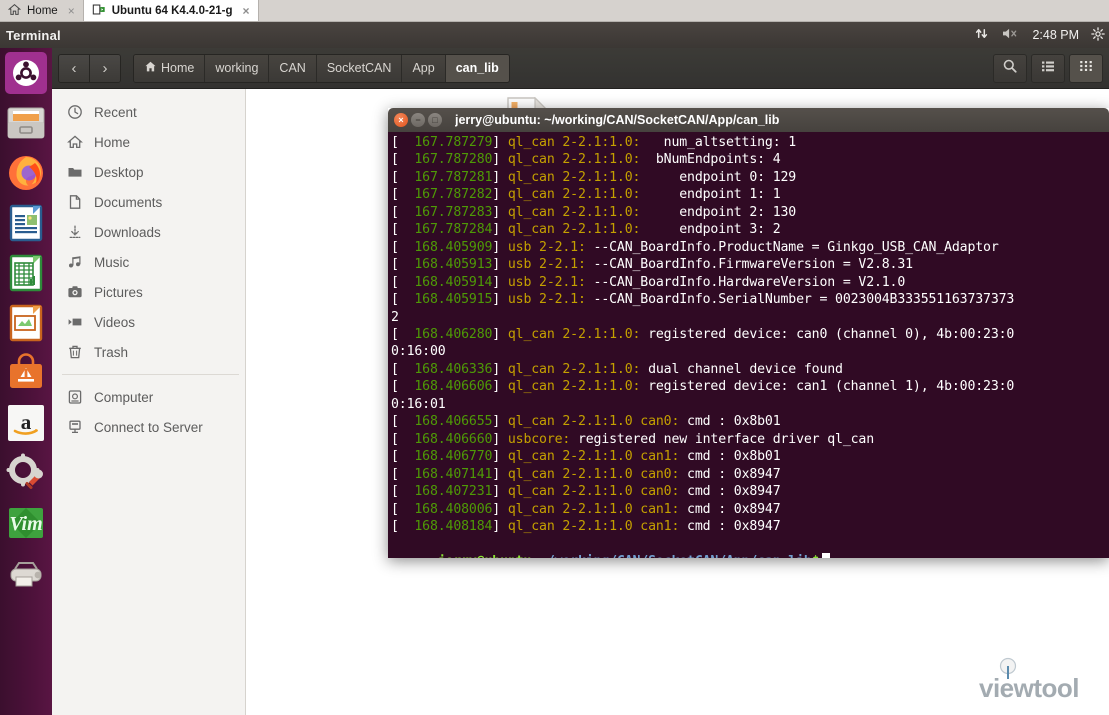  I want to click on sidebar-item-pictures: Pictures, so click(148, 292).